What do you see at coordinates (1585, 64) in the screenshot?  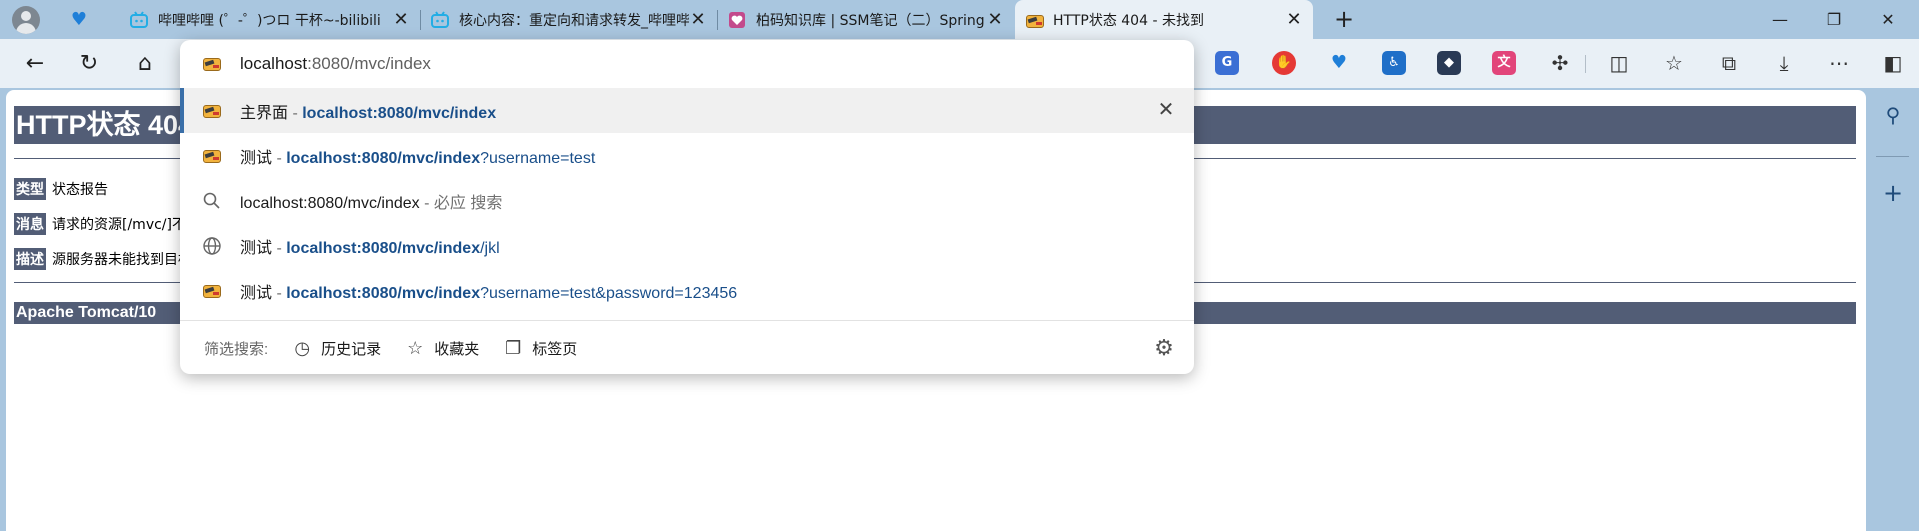 I see `toolbar-separator` at bounding box center [1585, 64].